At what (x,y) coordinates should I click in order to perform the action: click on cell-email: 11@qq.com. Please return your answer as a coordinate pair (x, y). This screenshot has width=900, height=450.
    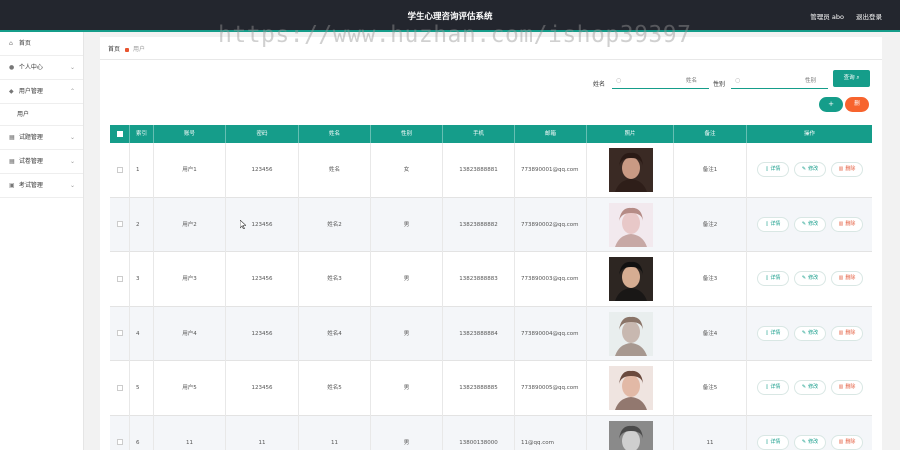
    Looking at the image, I should click on (551, 432).